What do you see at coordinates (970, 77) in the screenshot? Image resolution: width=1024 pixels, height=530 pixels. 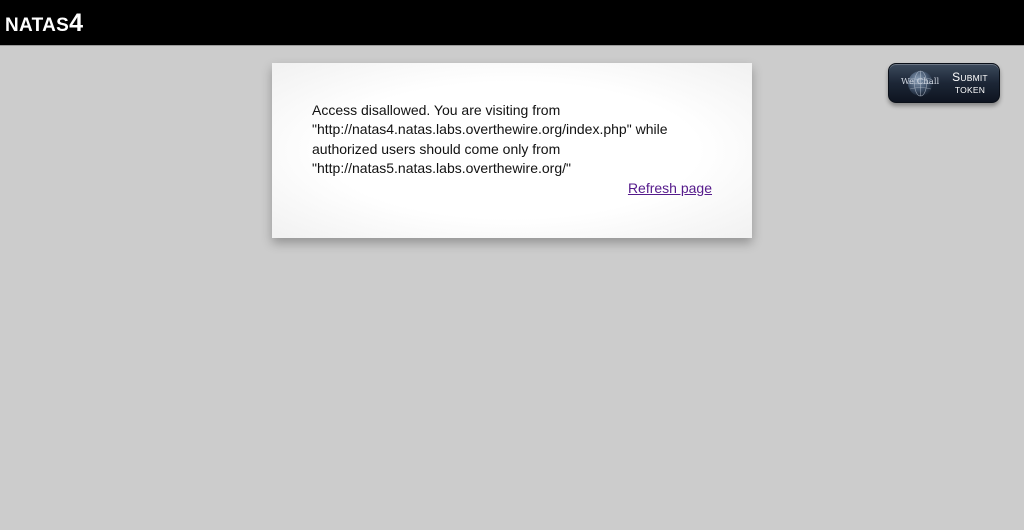 I see `submit-label: Submit` at bounding box center [970, 77].